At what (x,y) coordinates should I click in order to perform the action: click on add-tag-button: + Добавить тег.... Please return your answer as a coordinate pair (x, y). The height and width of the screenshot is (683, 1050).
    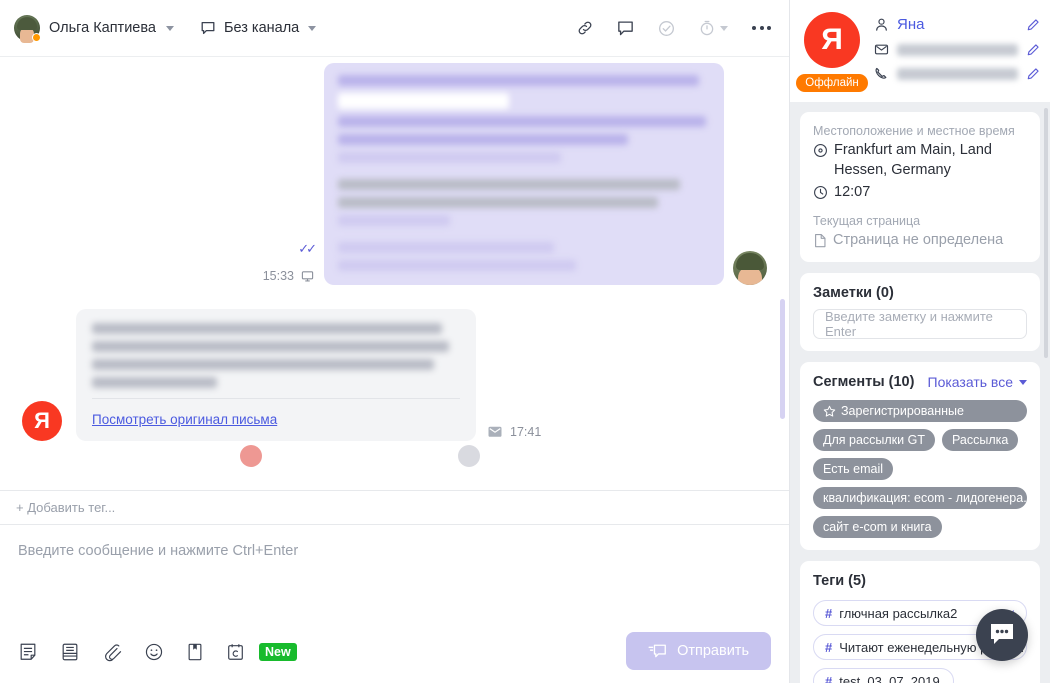
    Looking at the image, I should click on (65, 507).